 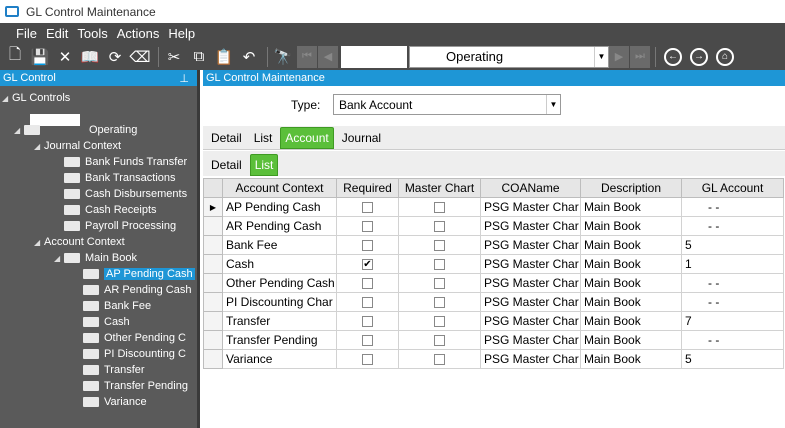 I want to click on tree-item-account: Other Pending C, so click(x=134, y=338).